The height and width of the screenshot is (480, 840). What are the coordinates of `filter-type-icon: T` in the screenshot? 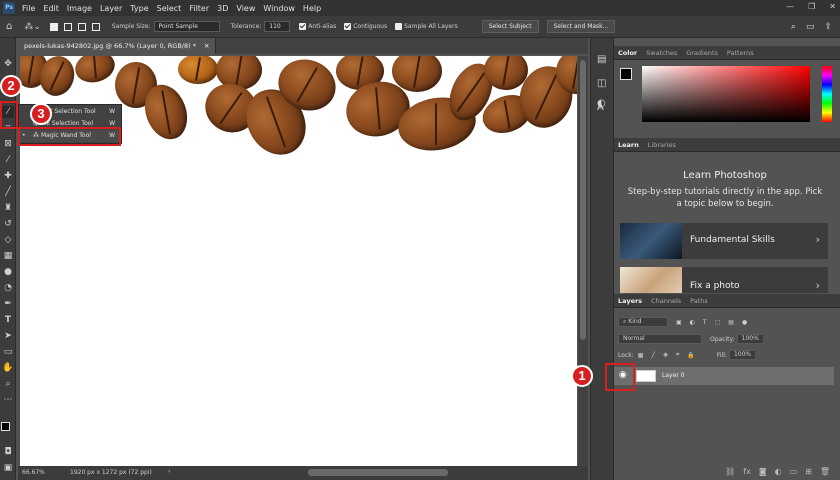 It's located at (705, 322).